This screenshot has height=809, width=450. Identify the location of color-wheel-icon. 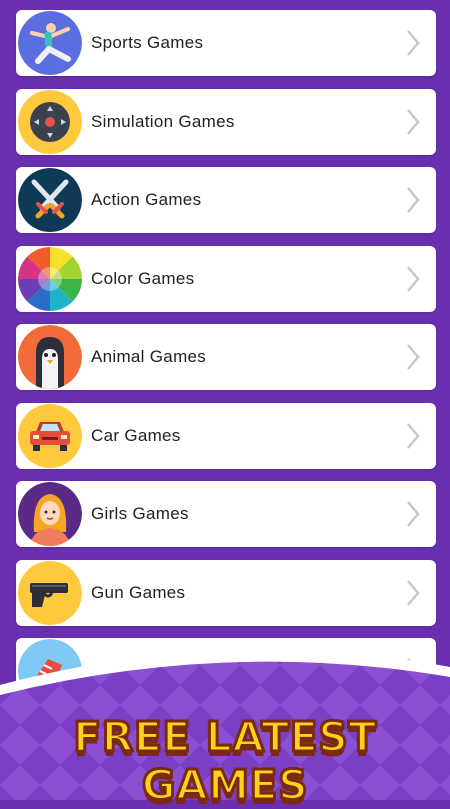
(50, 278).